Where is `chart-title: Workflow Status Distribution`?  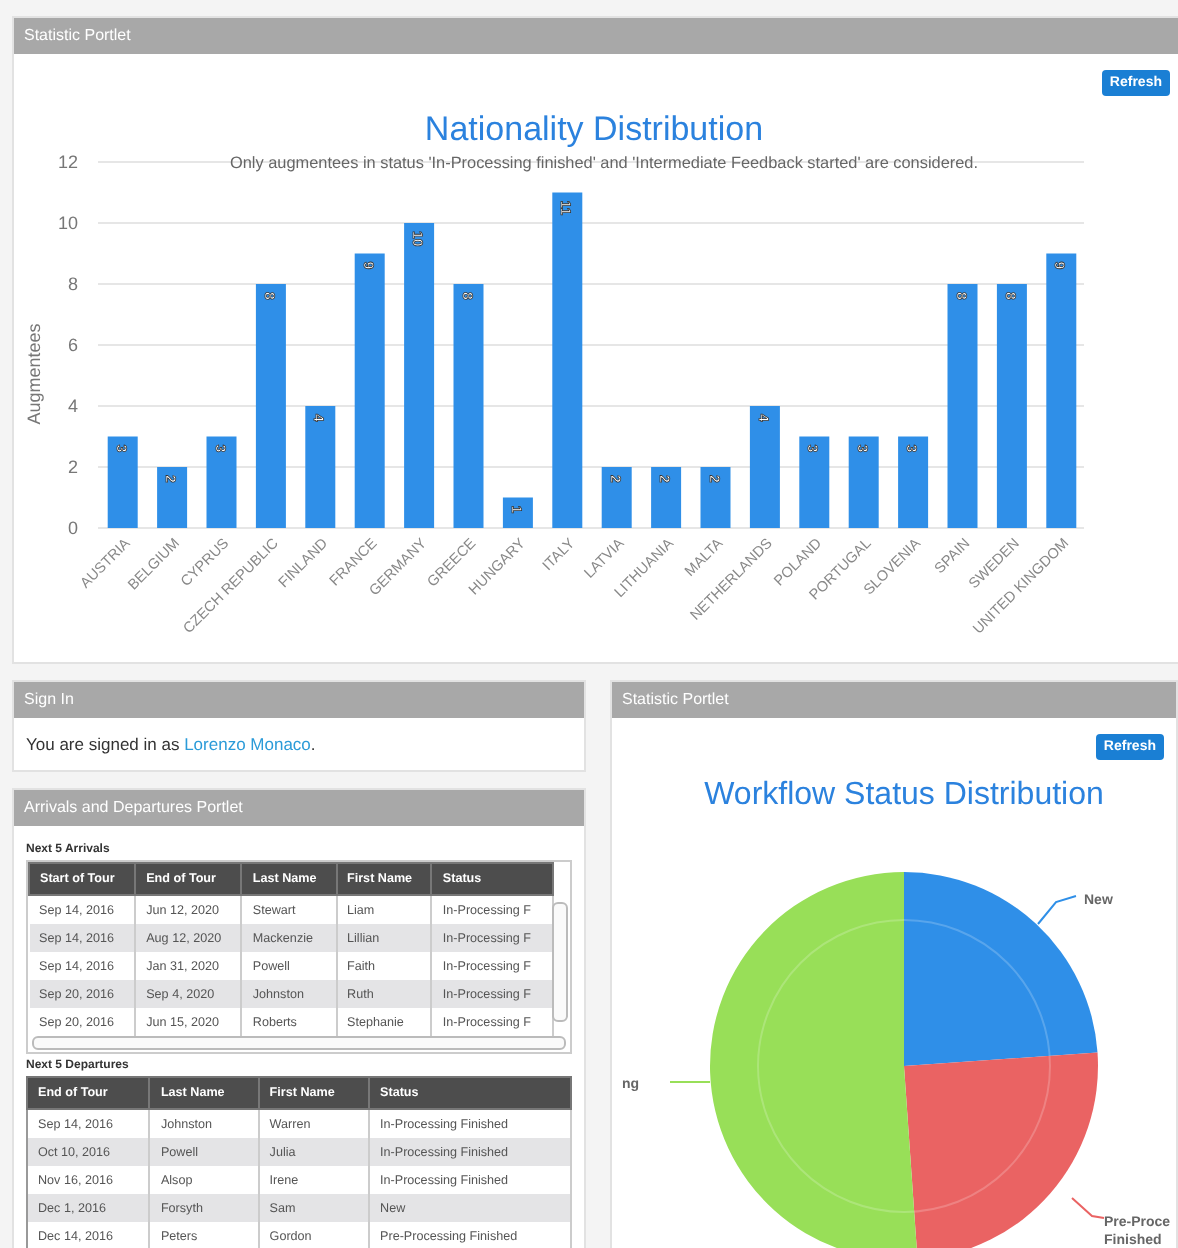 chart-title: Workflow Status Distribution is located at coordinates (904, 795).